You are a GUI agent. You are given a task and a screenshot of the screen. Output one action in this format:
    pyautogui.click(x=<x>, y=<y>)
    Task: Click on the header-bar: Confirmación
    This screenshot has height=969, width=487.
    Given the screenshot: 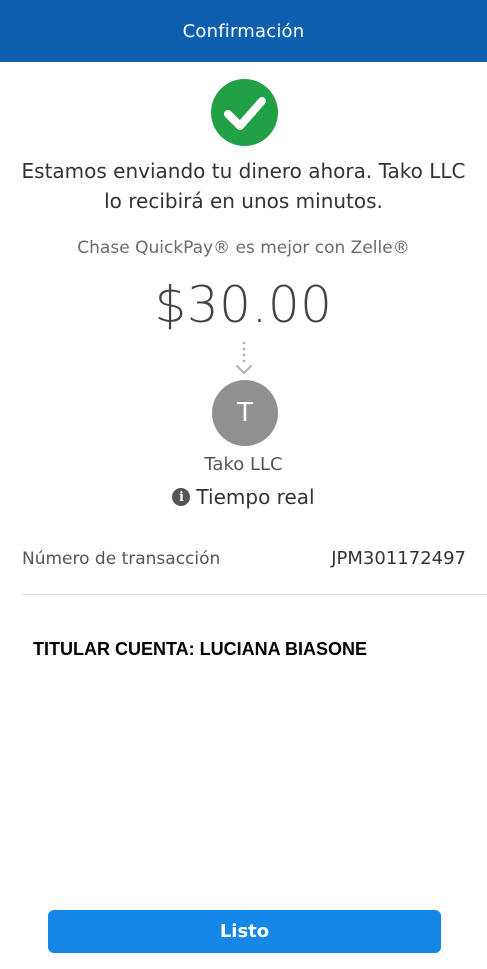 What is the action you would take?
    pyautogui.click(x=243, y=31)
    